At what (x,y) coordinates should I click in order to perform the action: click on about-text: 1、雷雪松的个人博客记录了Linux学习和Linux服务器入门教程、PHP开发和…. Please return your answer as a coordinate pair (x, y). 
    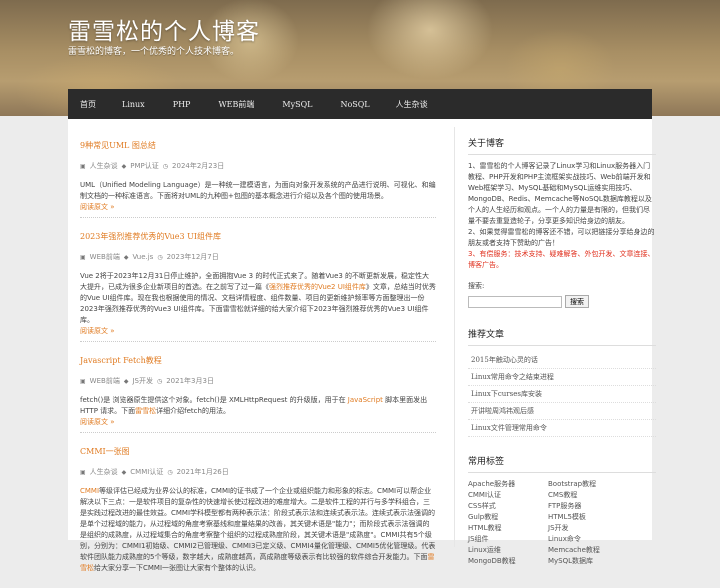
    Looking at the image, I should click on (560, 193).